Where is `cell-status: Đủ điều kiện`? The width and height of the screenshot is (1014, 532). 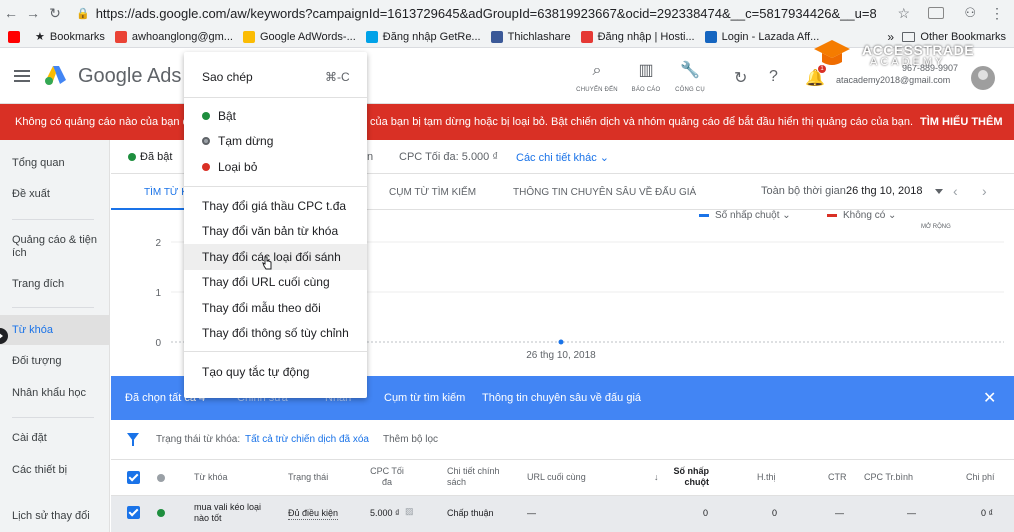
cell-status: Đủ điều kiện is located at coordinates (313, 514).